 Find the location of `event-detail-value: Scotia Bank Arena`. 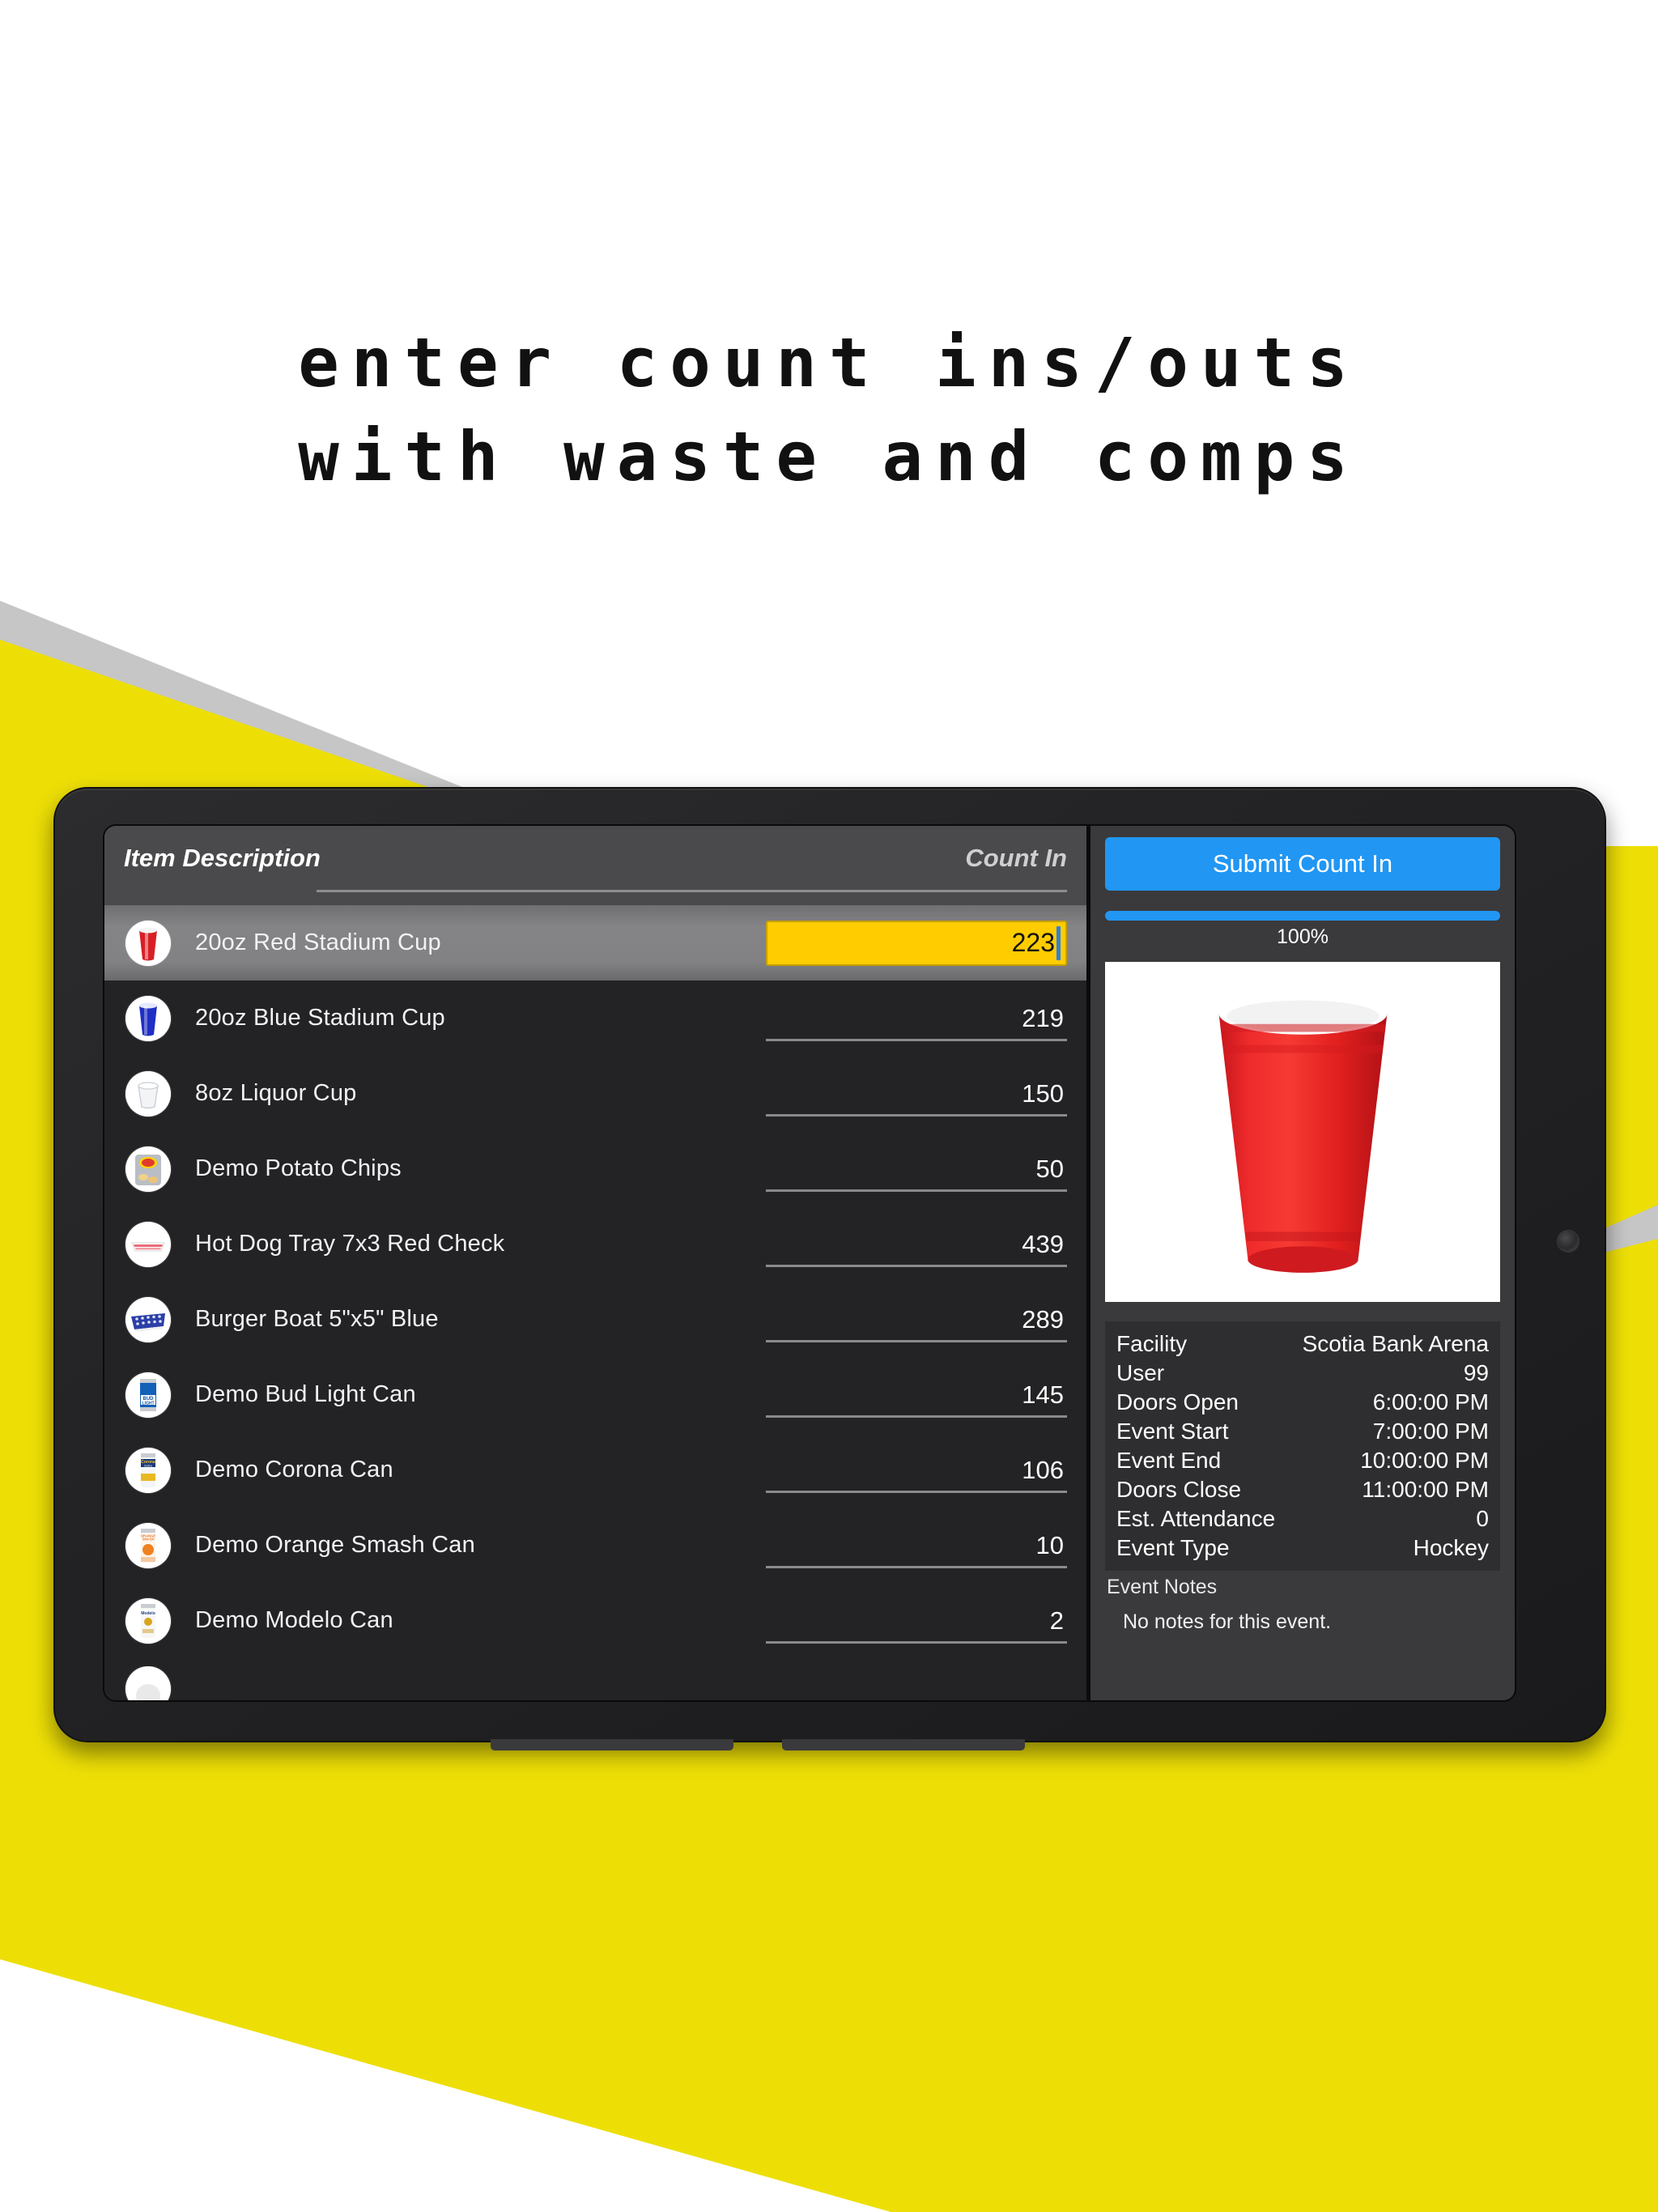

event-detail-value: Scotia Bank Arena is located at coordinates (1395, 1344).